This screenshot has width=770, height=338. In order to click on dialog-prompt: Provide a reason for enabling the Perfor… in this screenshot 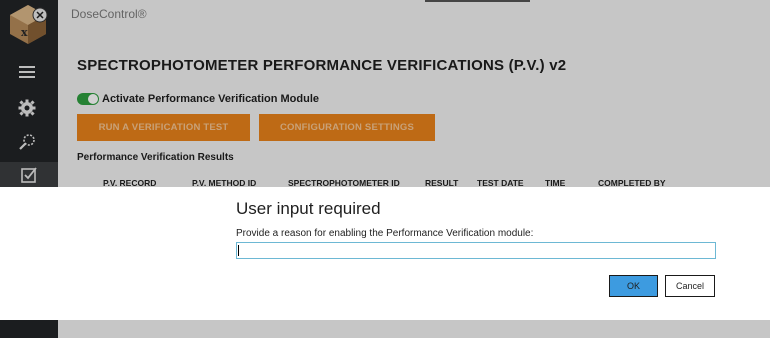, I will do `click(385, 233)`.